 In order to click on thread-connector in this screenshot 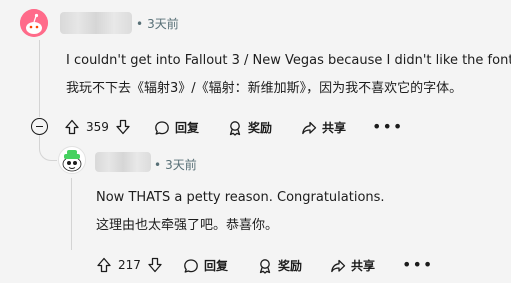, I will do `click(48, 148)`.